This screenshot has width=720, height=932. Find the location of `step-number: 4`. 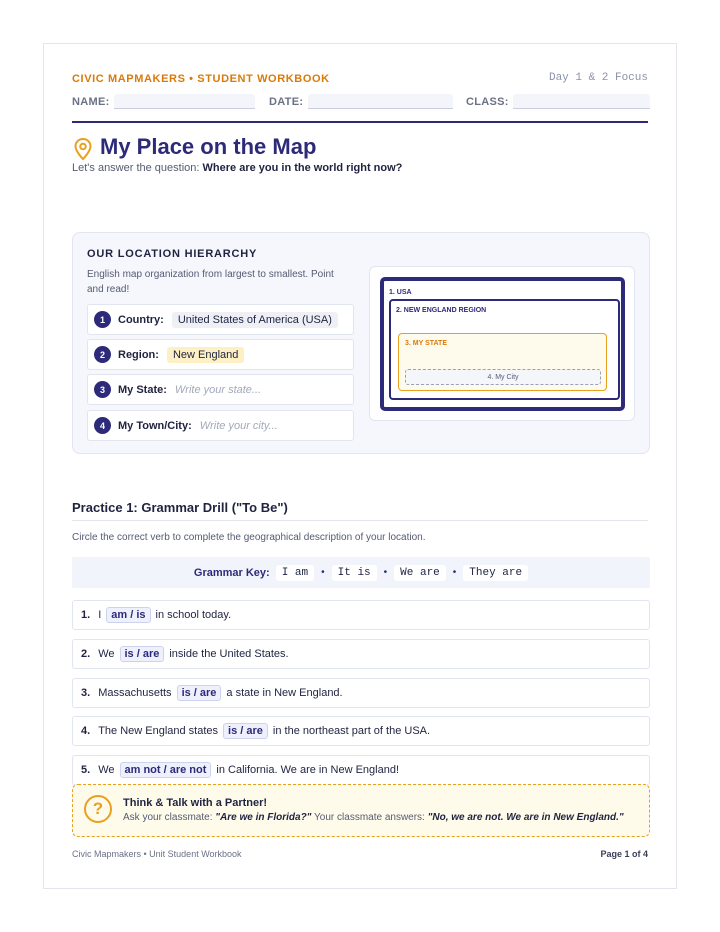

step-number: 4 is located at coordinates (102, 425).